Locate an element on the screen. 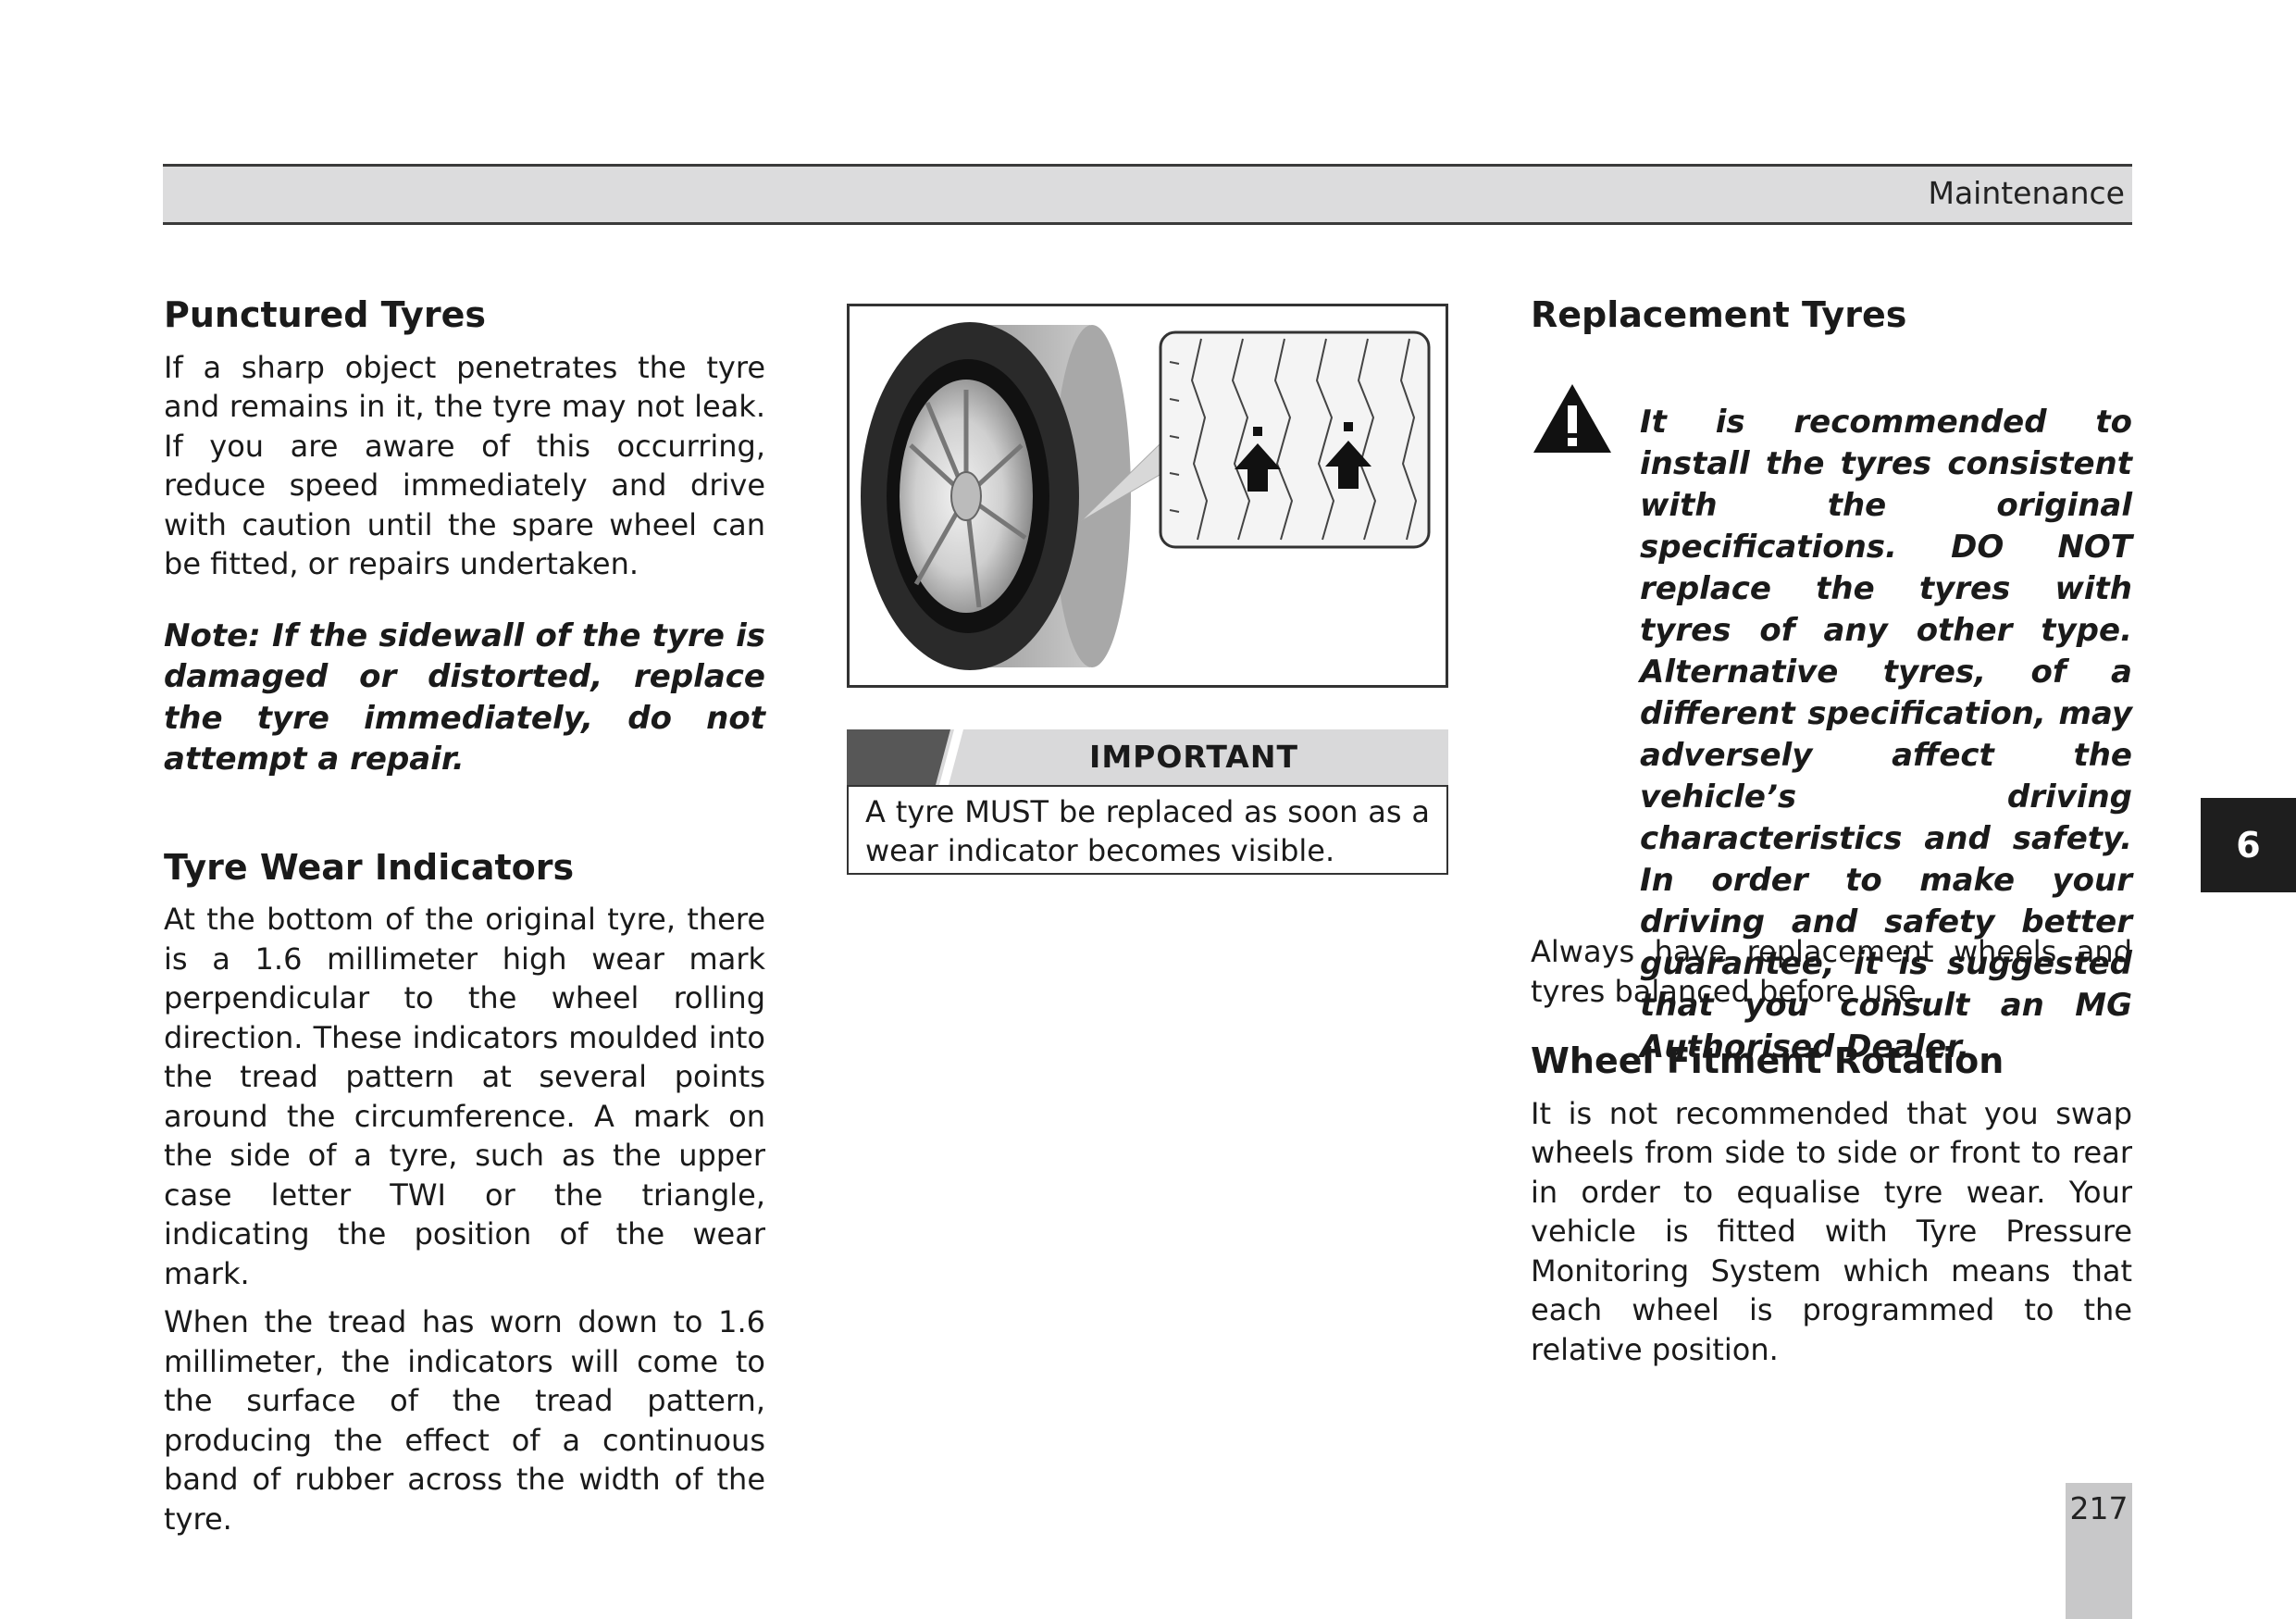  section-title: Maintenance is located at coordinates (2027, 193).